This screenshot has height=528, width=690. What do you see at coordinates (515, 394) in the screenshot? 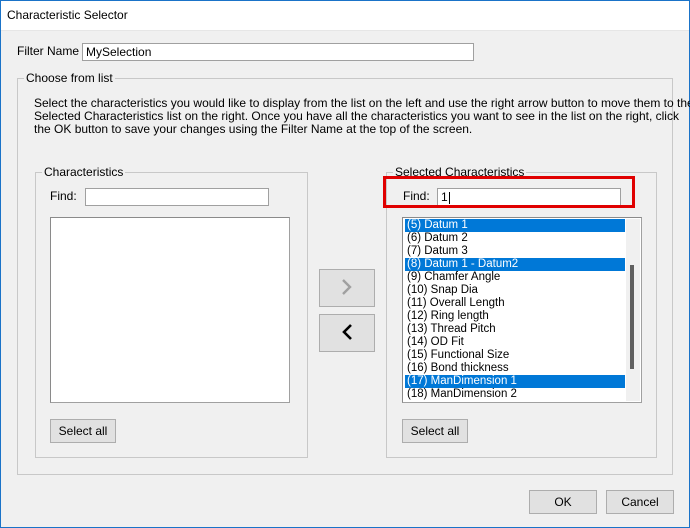
I see `list-item: (18) ManDimension 2` at bounding box center [515, 394].